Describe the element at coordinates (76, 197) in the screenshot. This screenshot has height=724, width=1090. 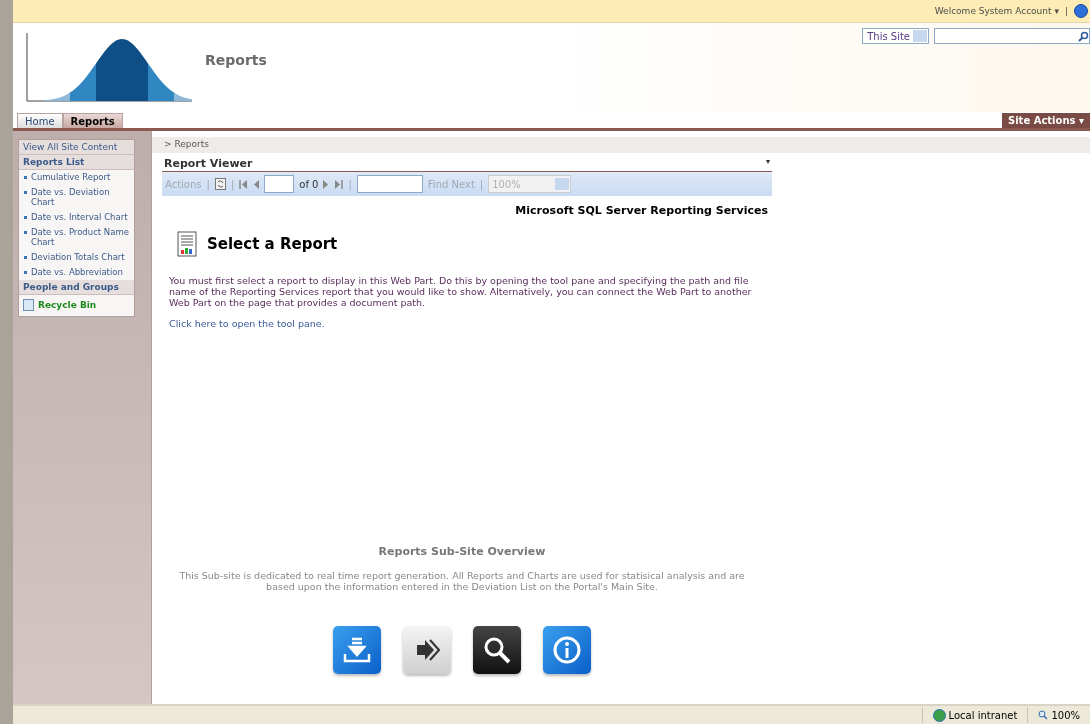
I see `nav-link: Date vs. Deviation Chart` at that location.